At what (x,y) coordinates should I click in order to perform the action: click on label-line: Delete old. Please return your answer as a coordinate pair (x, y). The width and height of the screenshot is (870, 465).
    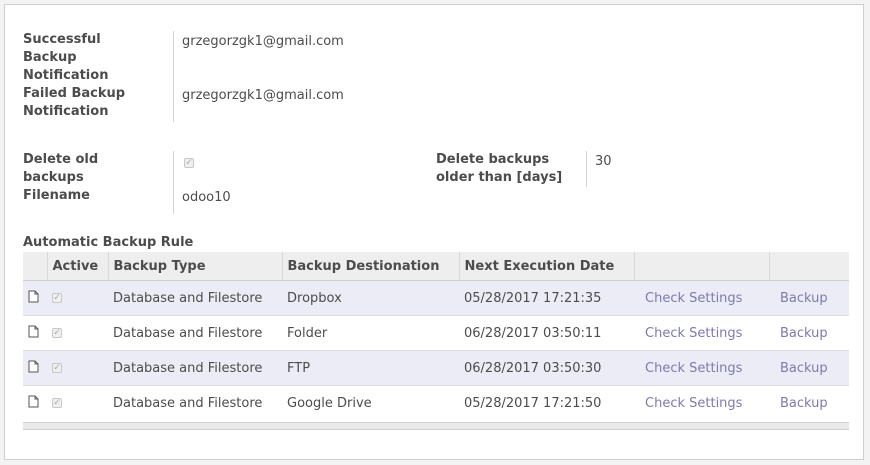
    Looking at the image, I should click on (61, 159).